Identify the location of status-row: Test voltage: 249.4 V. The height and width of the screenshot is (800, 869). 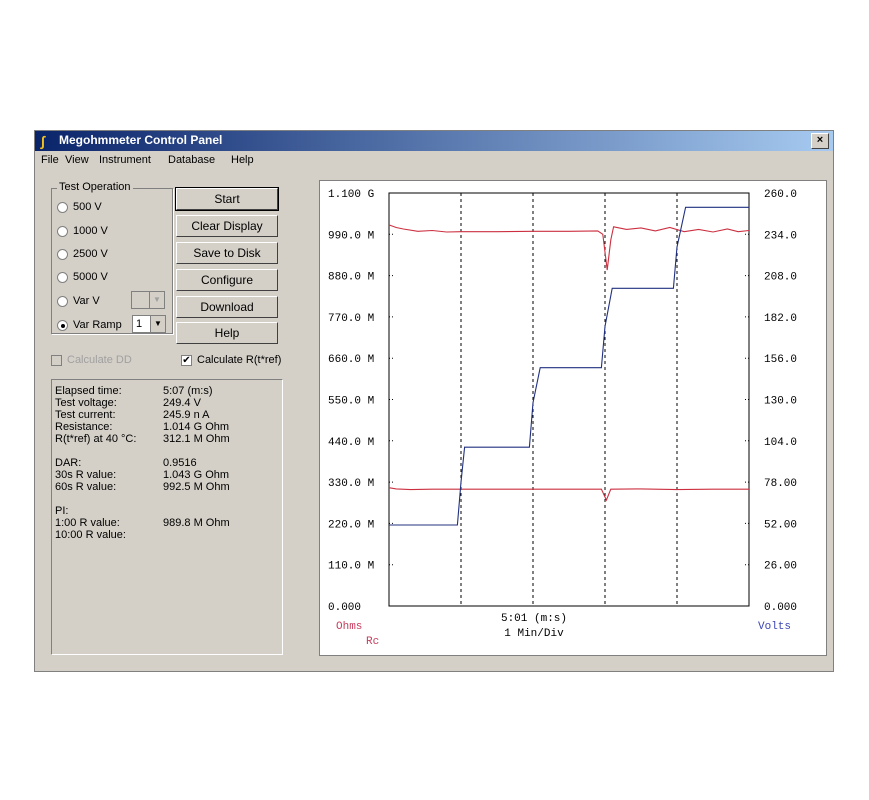
(165, 403).